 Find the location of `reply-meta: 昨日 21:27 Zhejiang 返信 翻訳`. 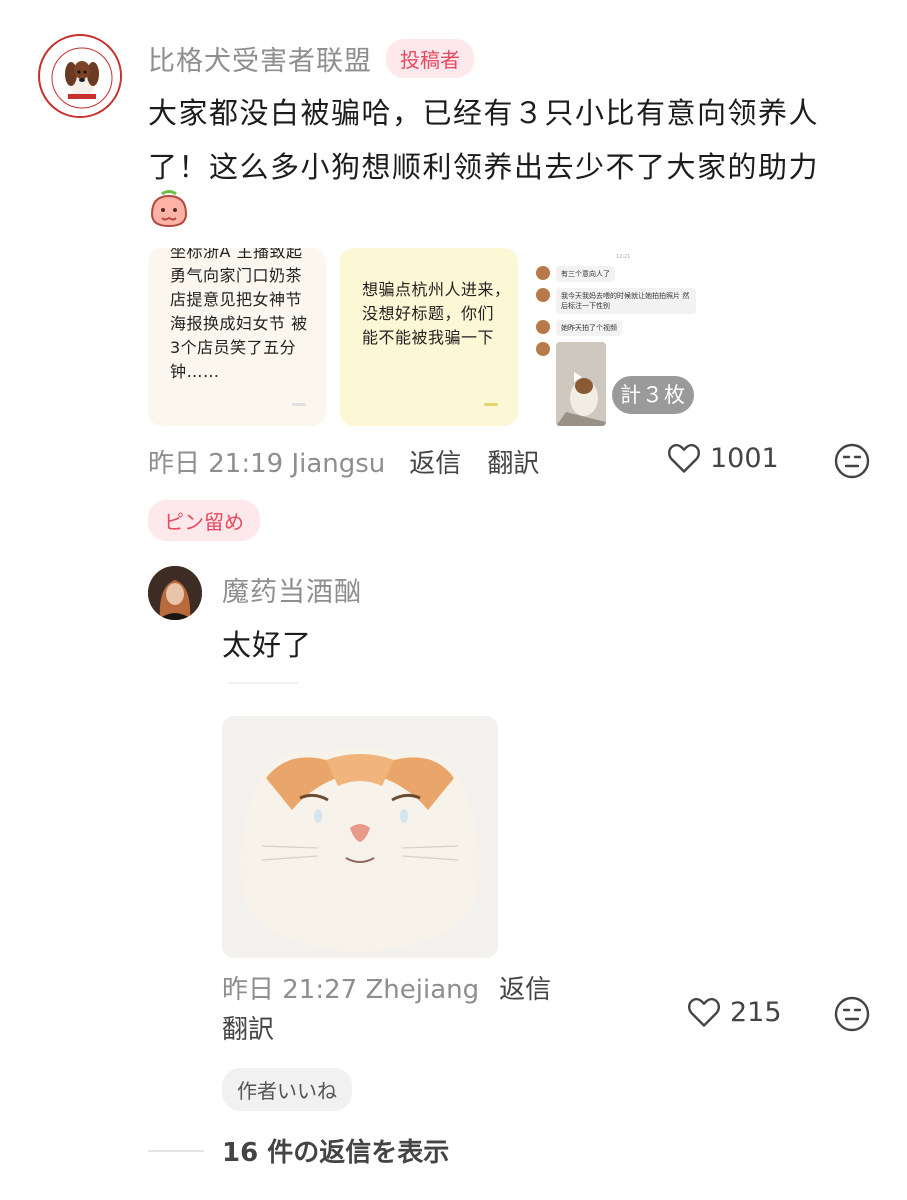

reply-meta: 昨日 21:27 Zhejiang 返信 翻訳 is located at coordinates (437, 1010).